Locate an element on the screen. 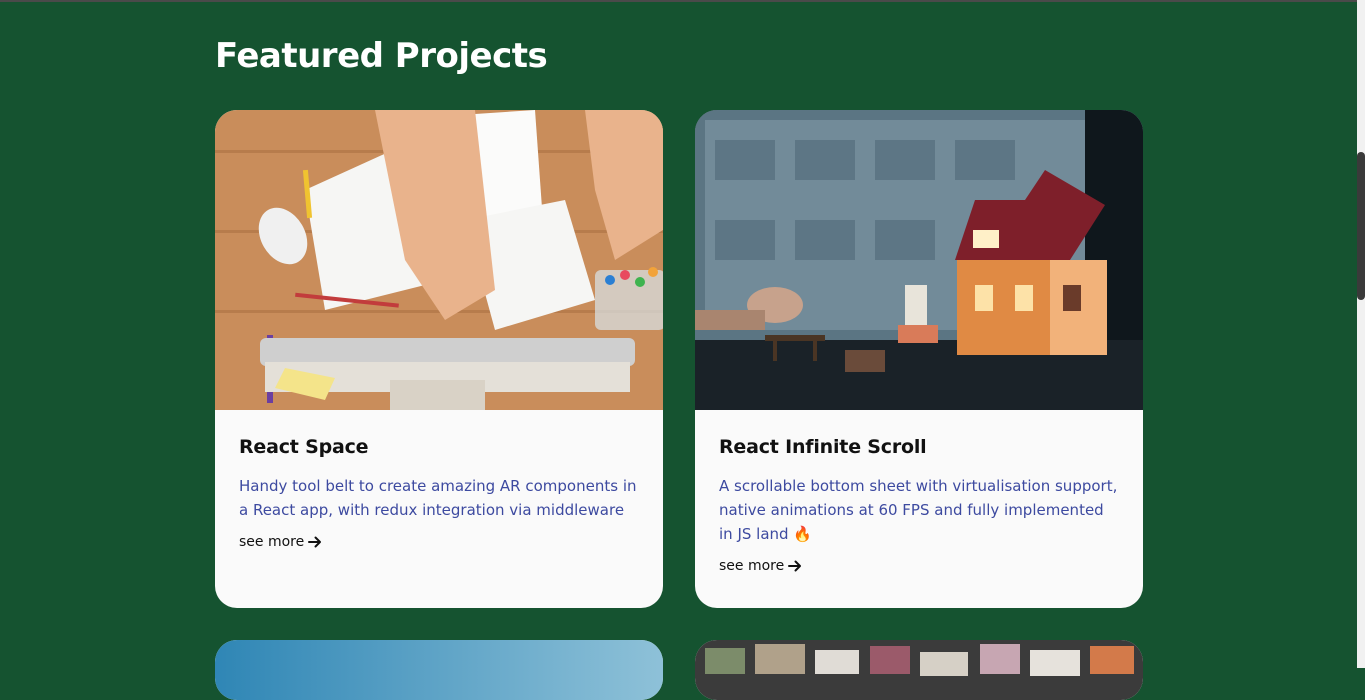 The width and height of the screenshot is (1365, 700). section-title: Featured Projects is located at coordinates (381, 56).